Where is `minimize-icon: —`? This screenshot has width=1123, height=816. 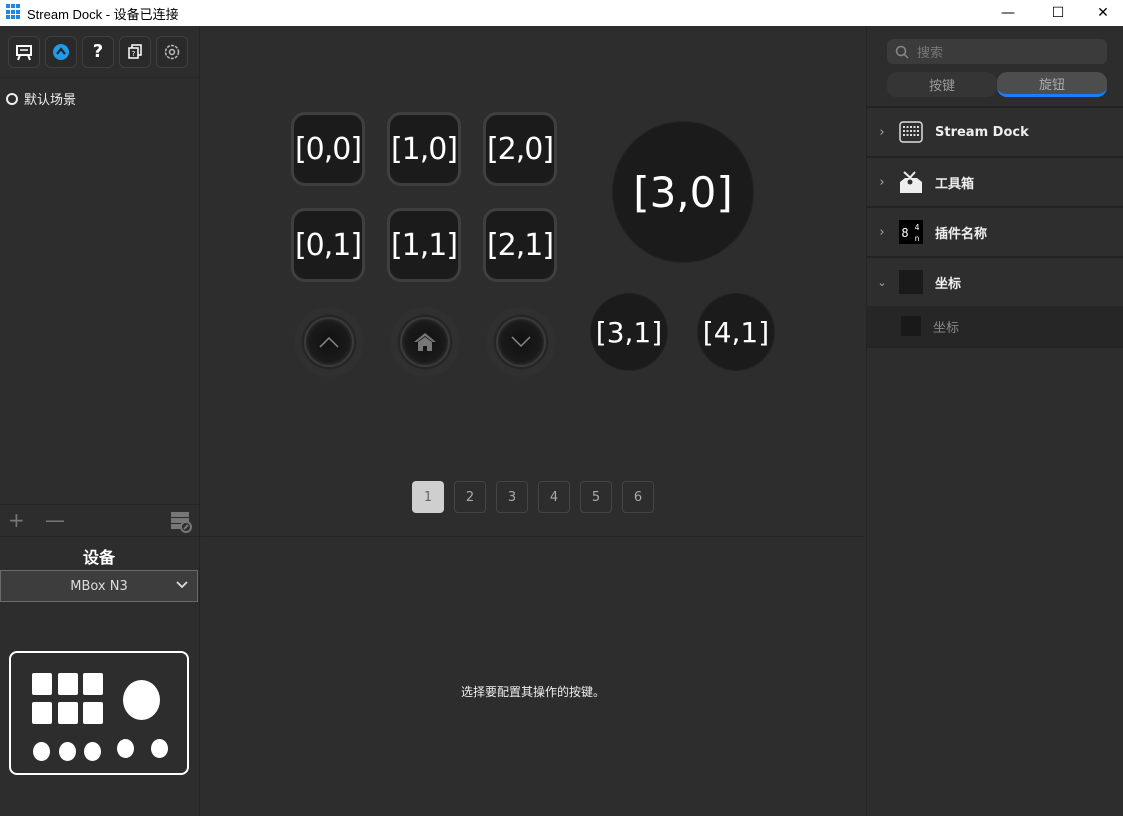 minimize-icon: — is located at coordinates (1008, 13).